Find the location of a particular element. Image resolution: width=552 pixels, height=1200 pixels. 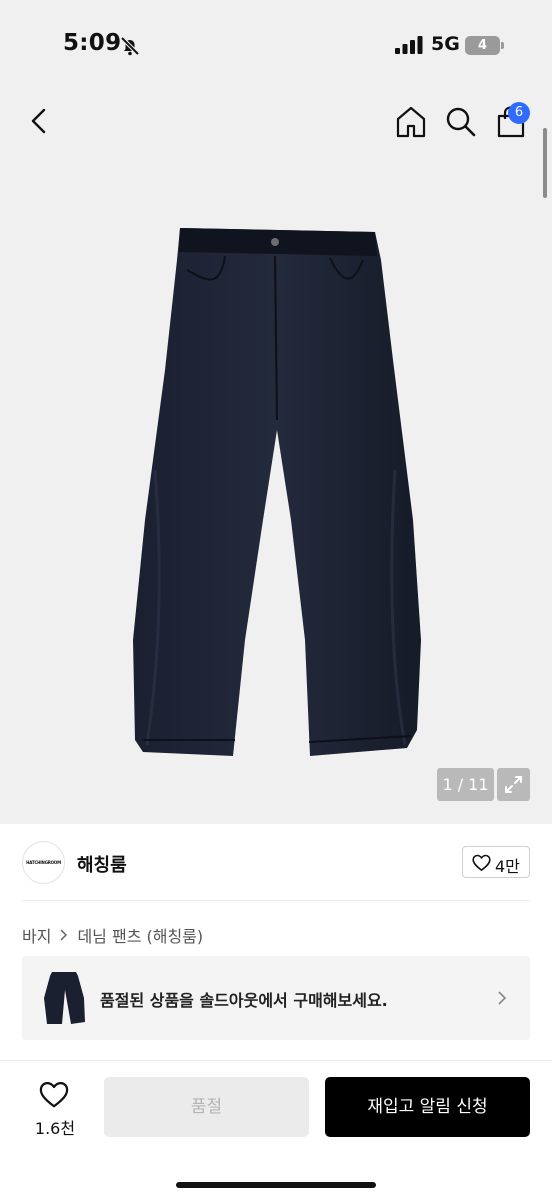

restock-alert-button: 재입고 알림 신청 is located at coordinates (427, 1107).